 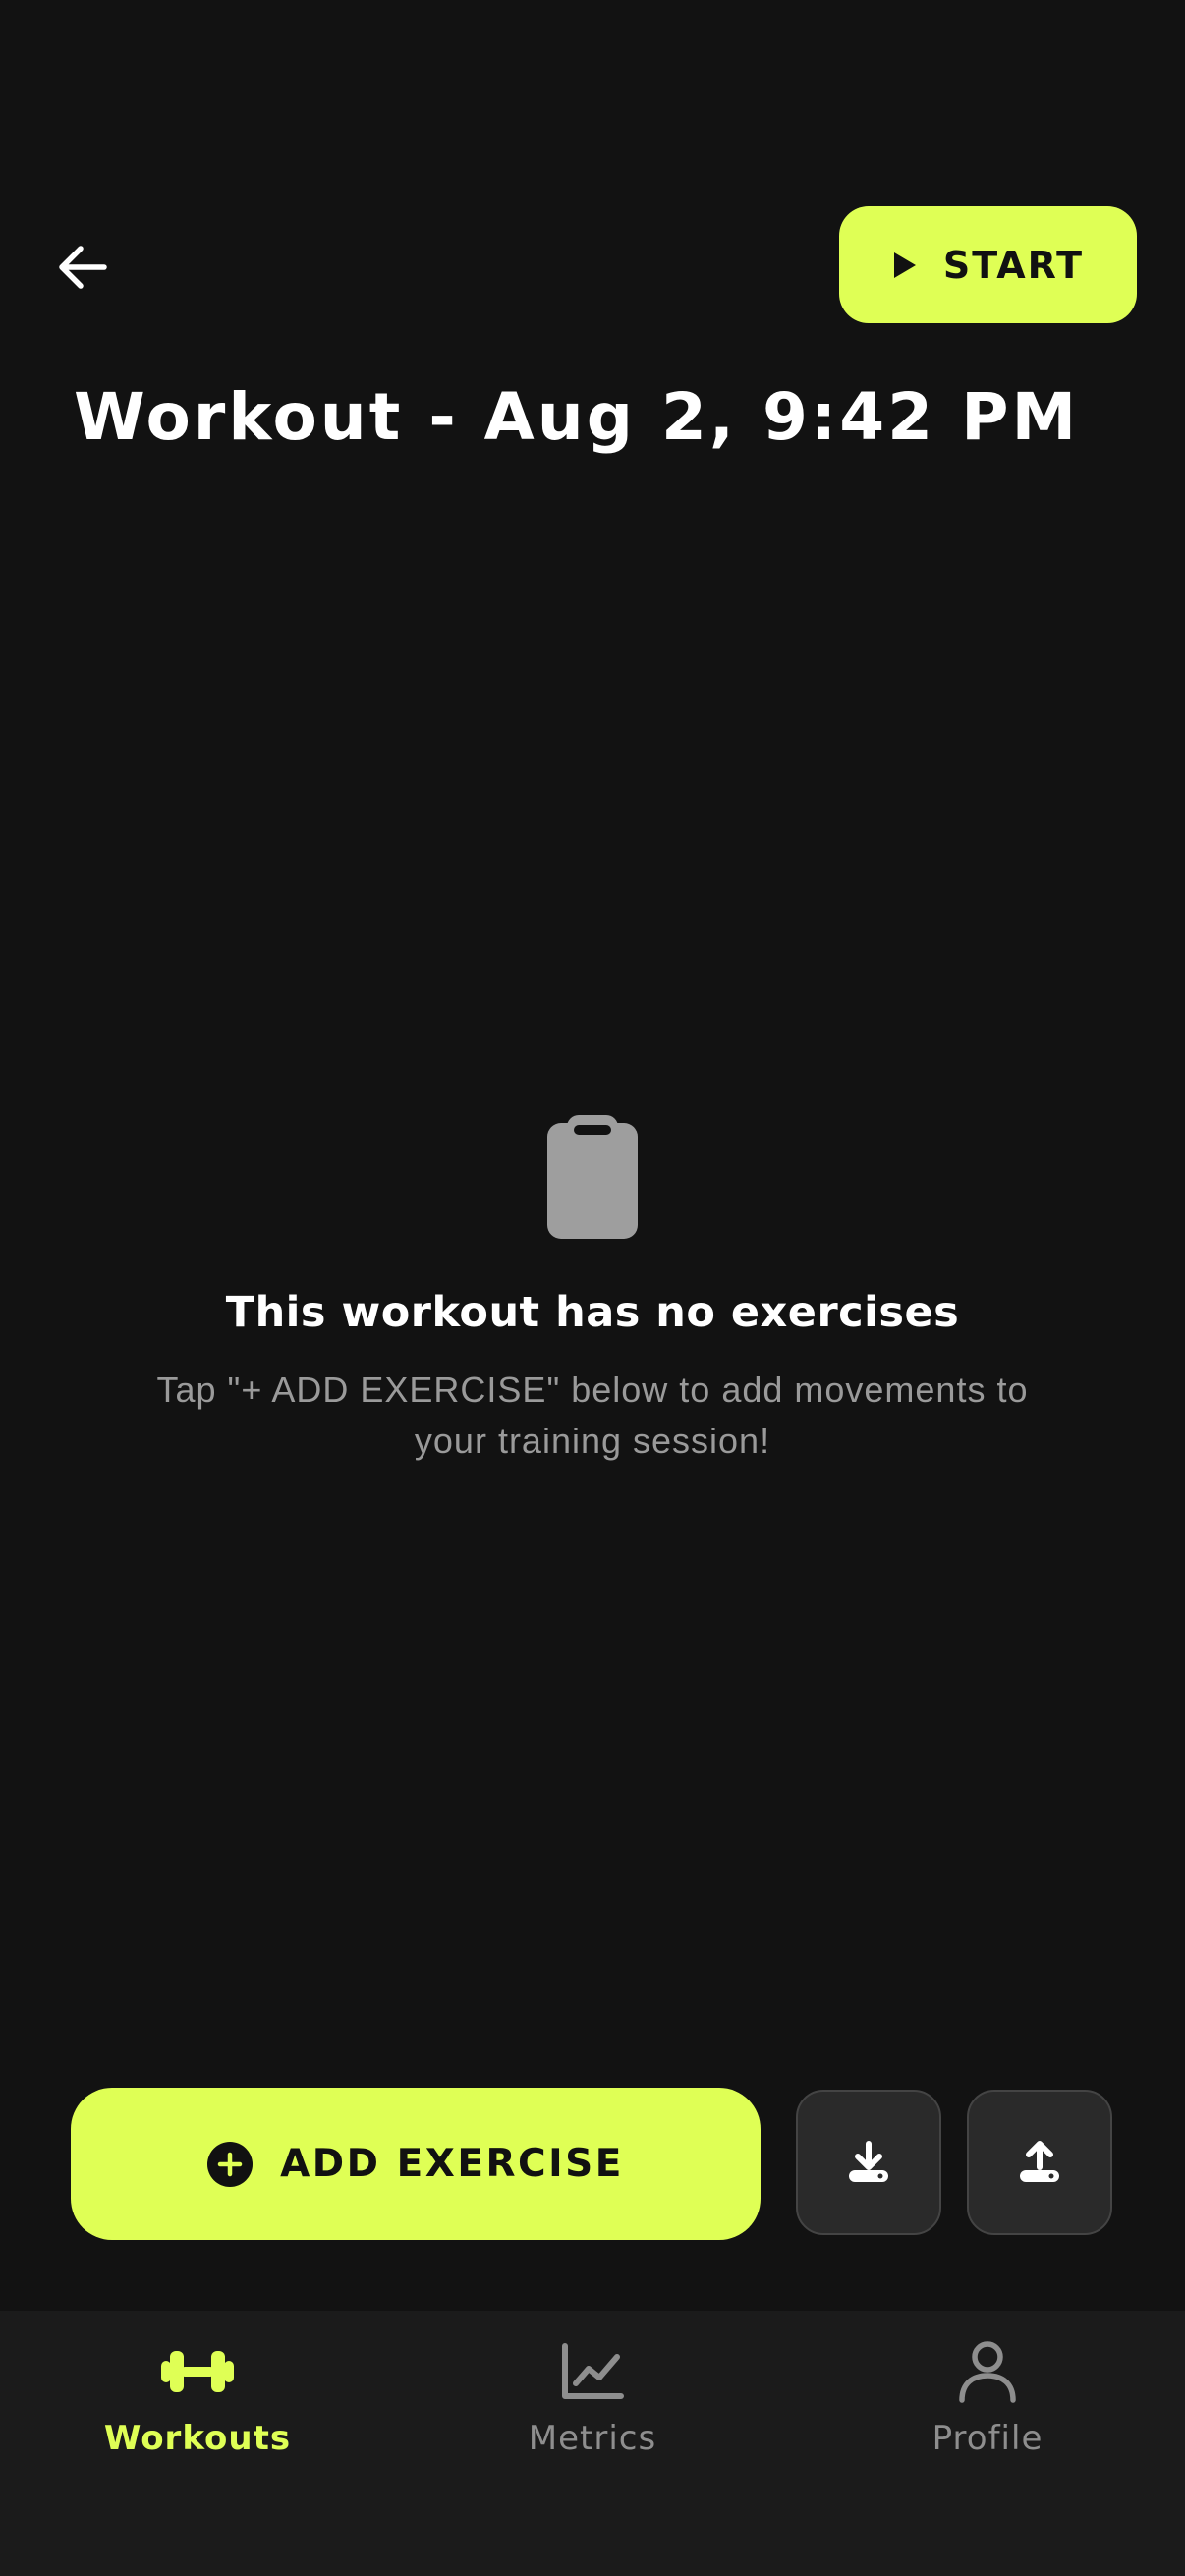 What do you see at coordinates (198, 2371) in the screenshot?
I see `dumbbell-icon` at bounding box center [198, 2371].